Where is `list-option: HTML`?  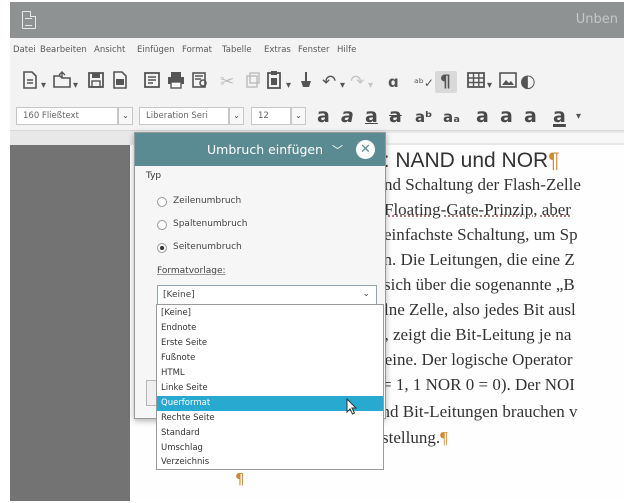
list-option: HTML is located at coordinates (270, 373).